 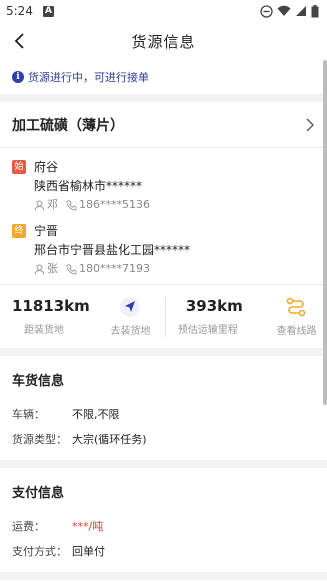 What do you see at coordinates (19, 11) in the screenshot?
I see `status-time: 5:24` at bounding box center [19, 11].